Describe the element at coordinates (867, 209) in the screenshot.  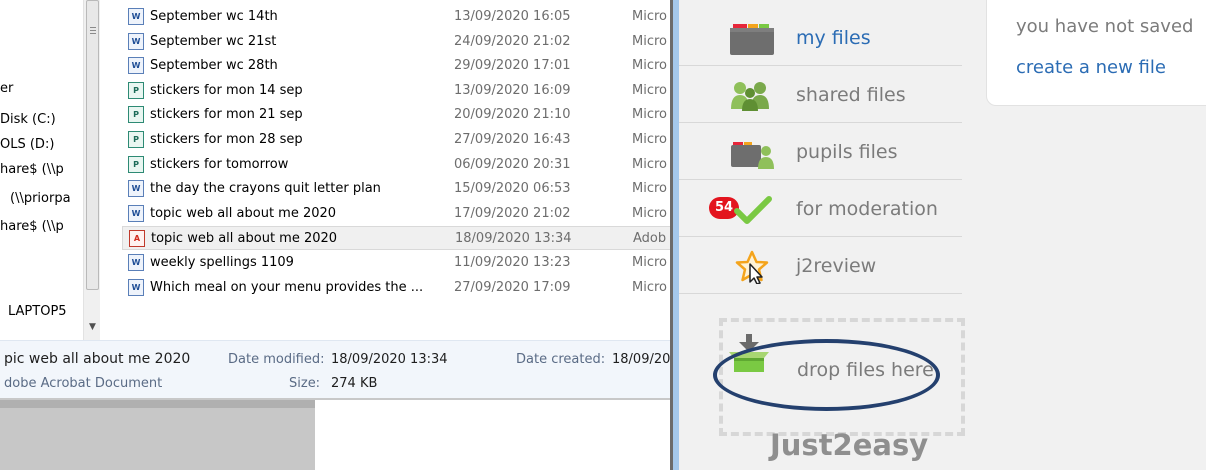
I see `menu-label-for-moderation: for moderation` at that location.